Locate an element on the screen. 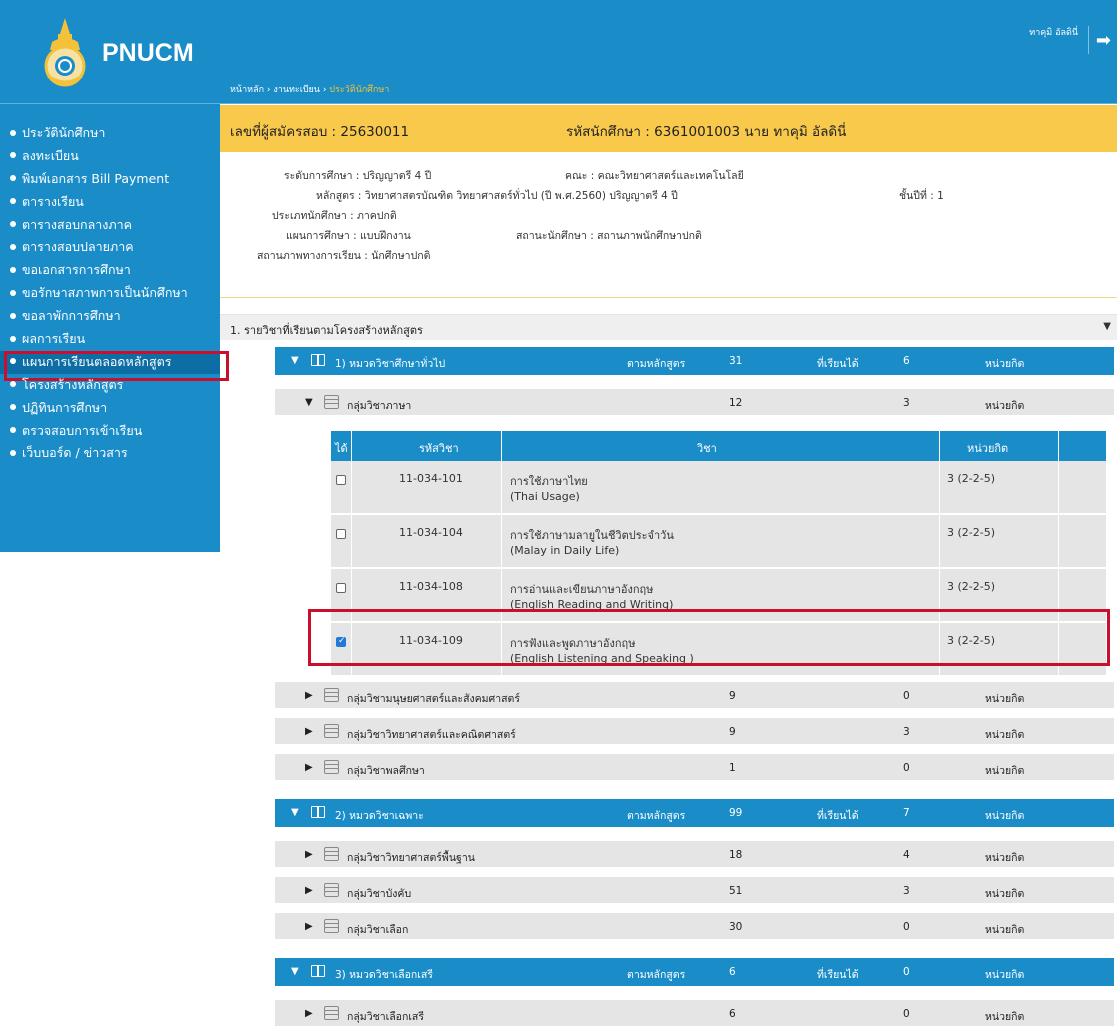 Image resolution: width=1117 pixels, height=1029 pixels. sidebar-item-maintain-status: ขอรักษาสภาพการเป็นนักศึกษา is located at coordinates (110, 293).